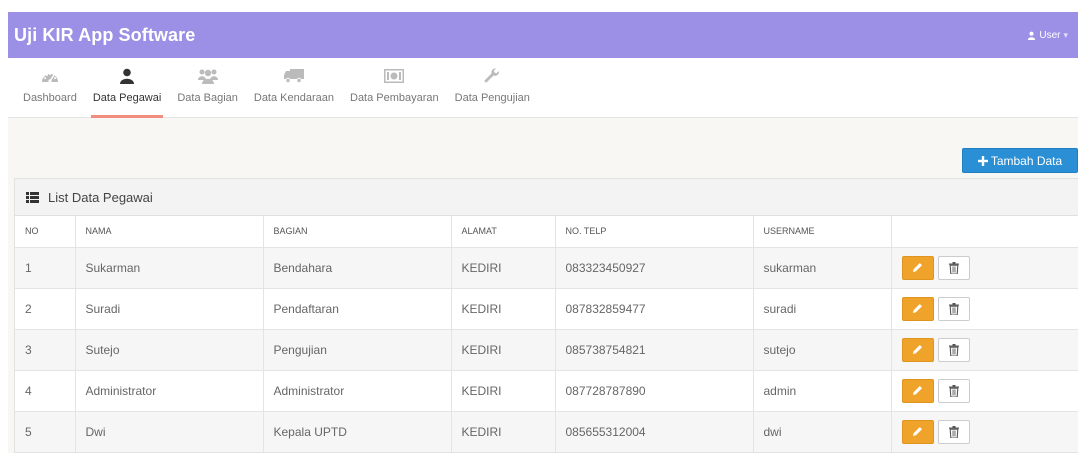 This screenshot has width=1078, height=453. Describe the element at coordinates (984, 231) in the screenshot. I see `column-header` at that location.